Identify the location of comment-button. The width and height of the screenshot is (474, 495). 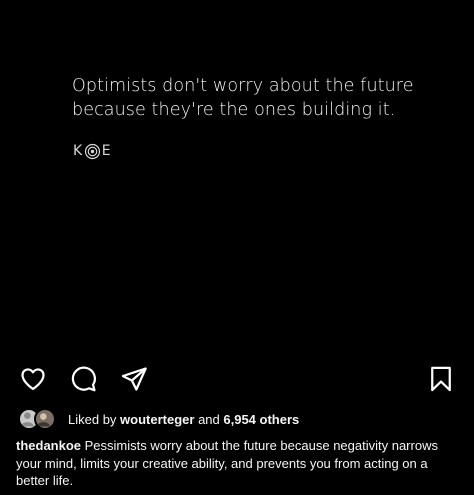
(83, 379).